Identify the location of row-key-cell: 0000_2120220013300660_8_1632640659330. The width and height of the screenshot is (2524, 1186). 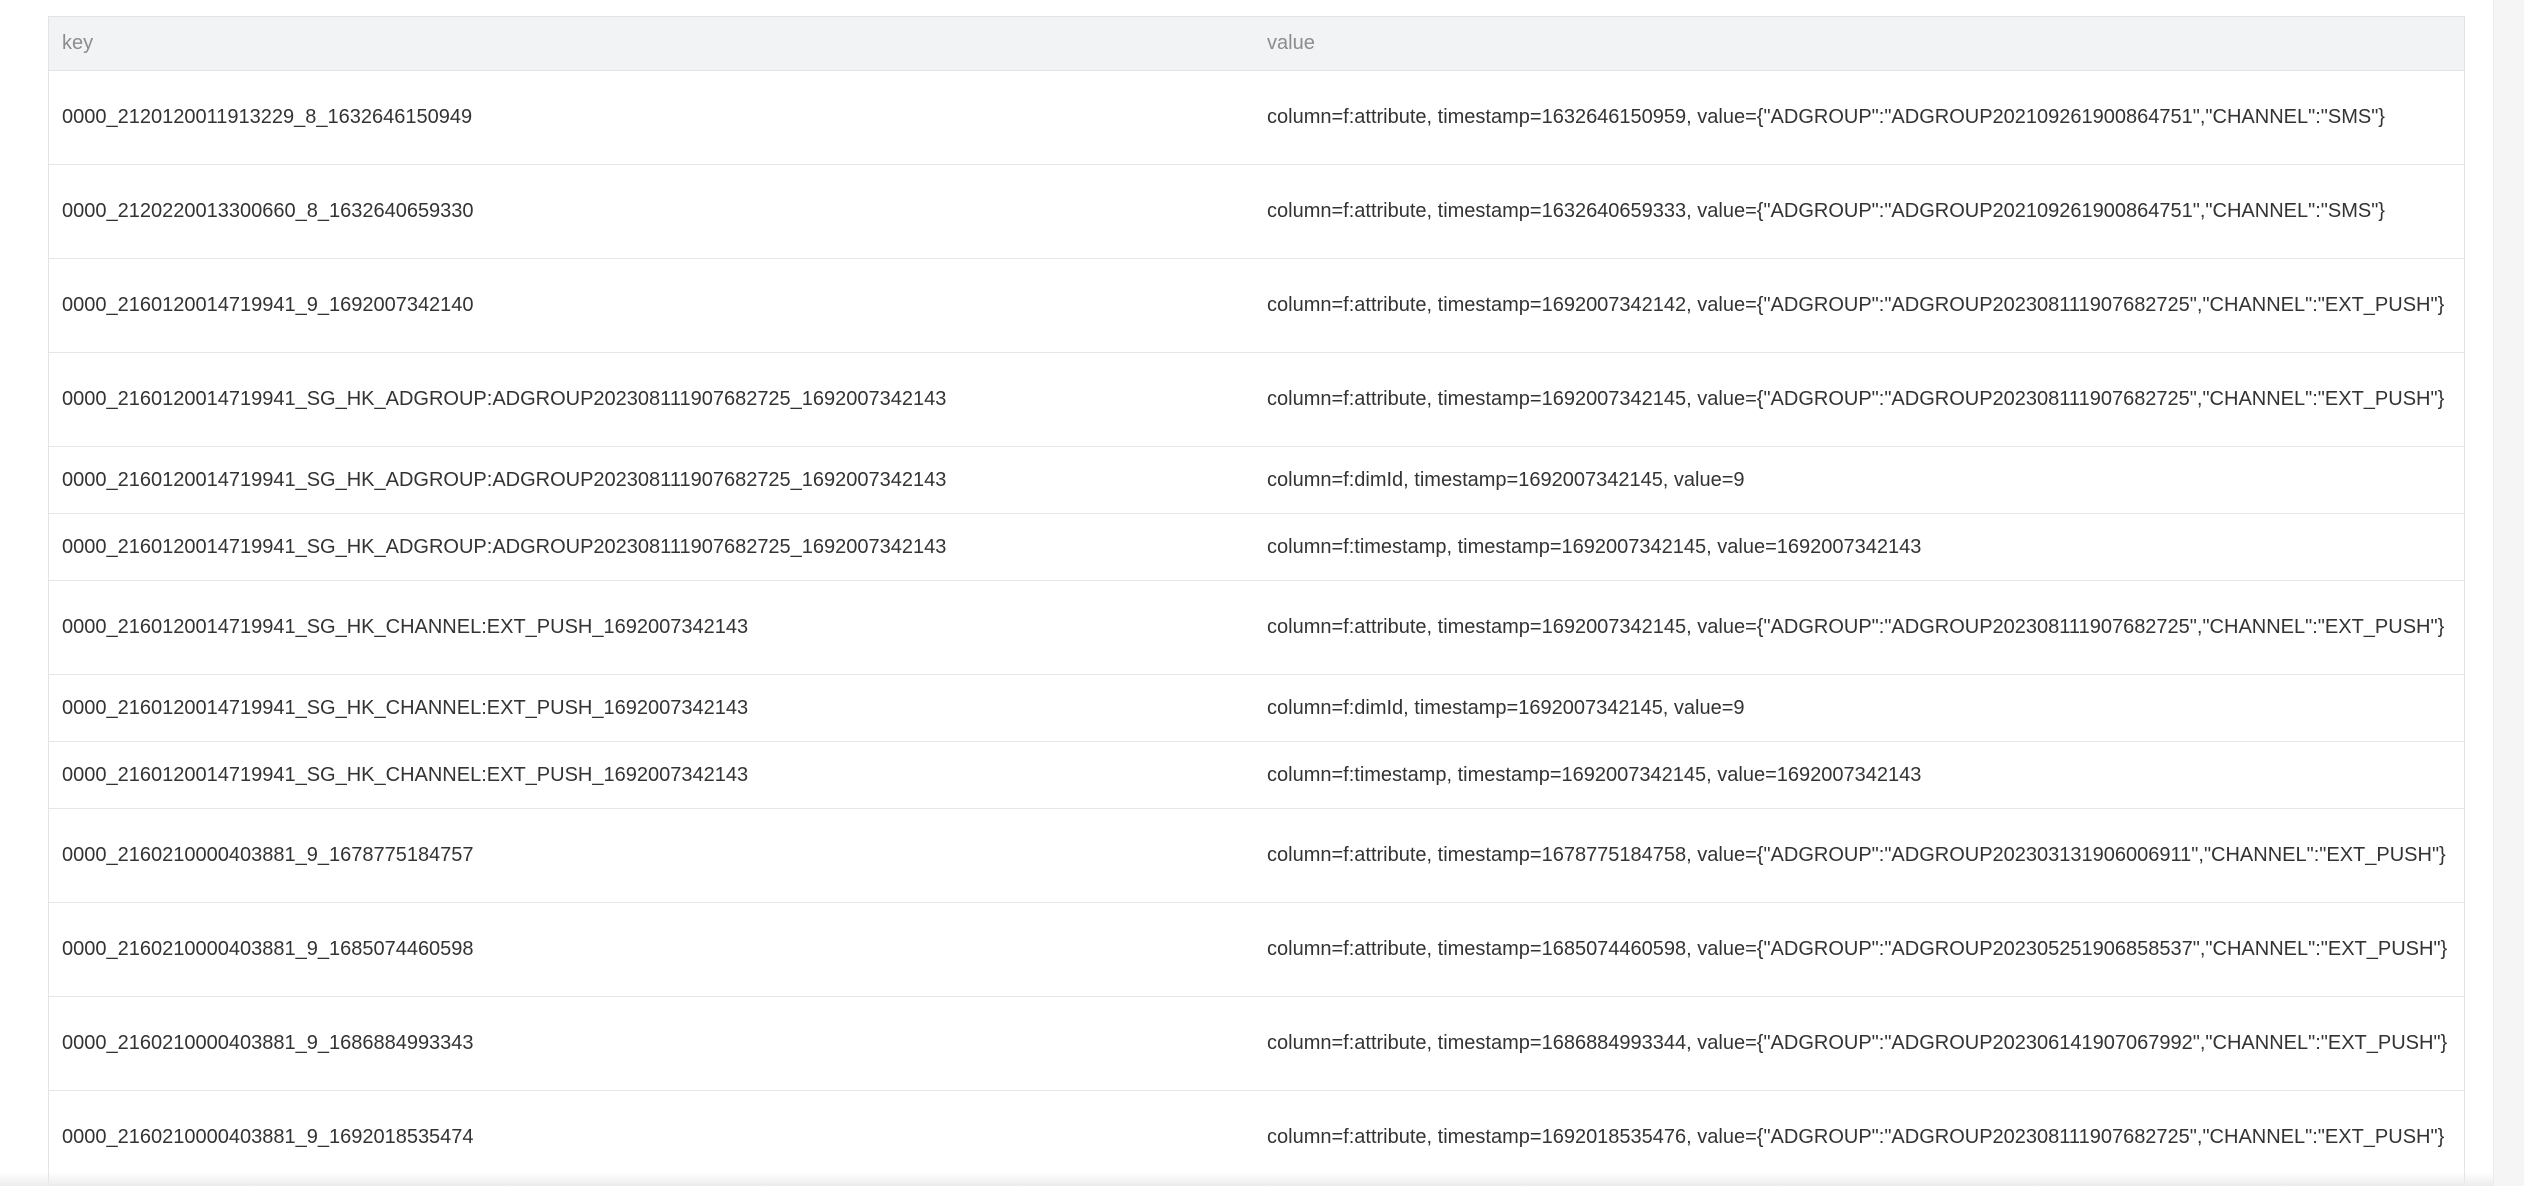
(651, 211).